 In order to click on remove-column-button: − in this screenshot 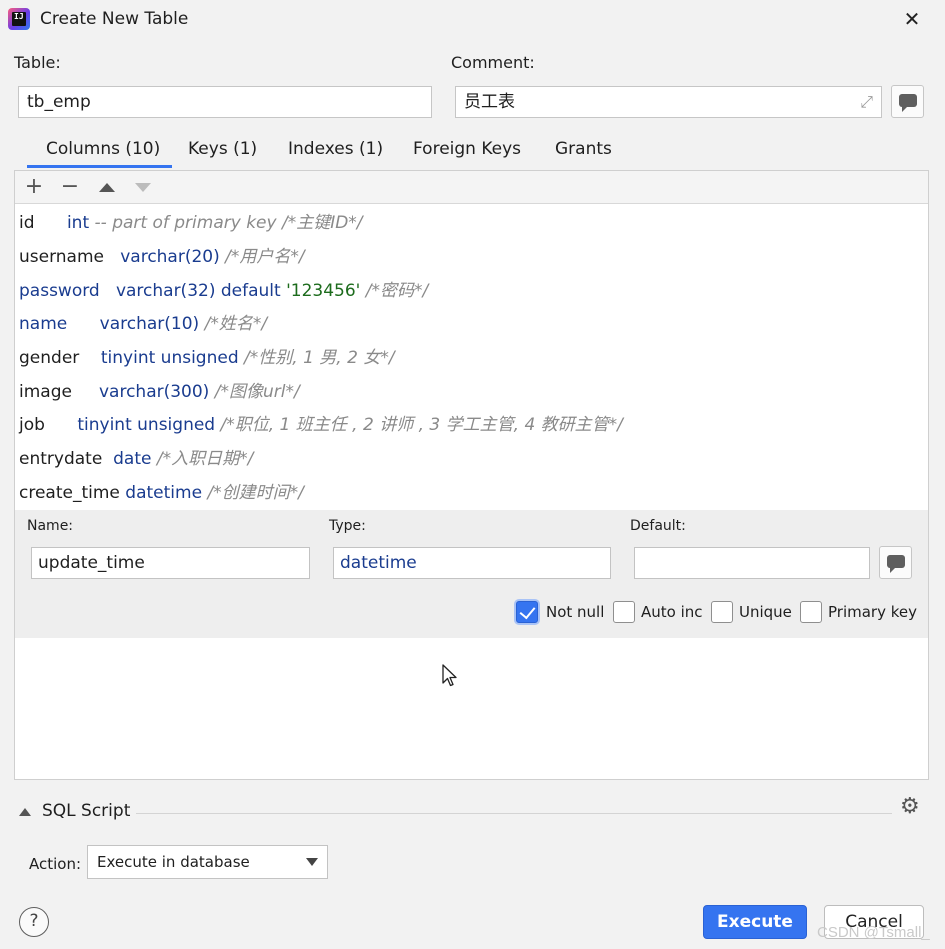, I will do `click(70, 188)`.